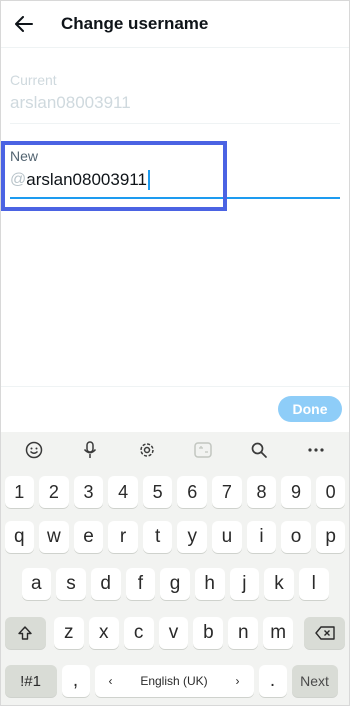 Image resolution: width=350 pixels, height=706 pixels. Describe the element at coordinates (296, 492) in the screenshot. I see `key-9: 9` at that location.